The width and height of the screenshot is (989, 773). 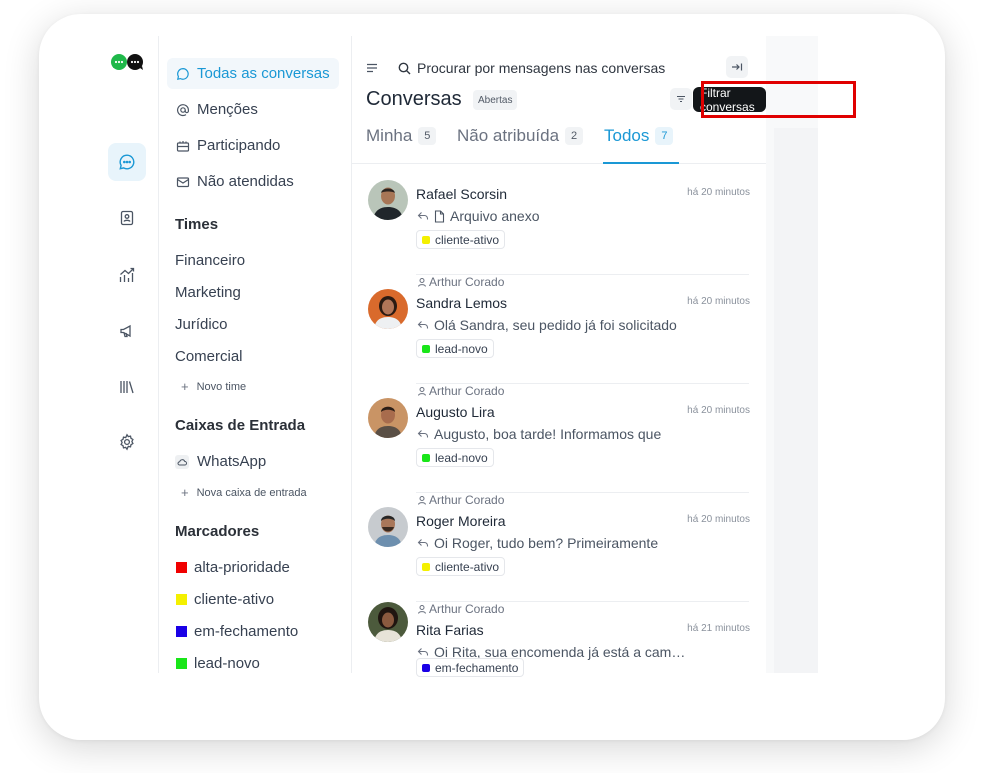 What do you see at coordinates (244, 492) in the screenshot?
I see `new-inbox-button: + Nova caixa de entrada` at bounding box center [244, 492].